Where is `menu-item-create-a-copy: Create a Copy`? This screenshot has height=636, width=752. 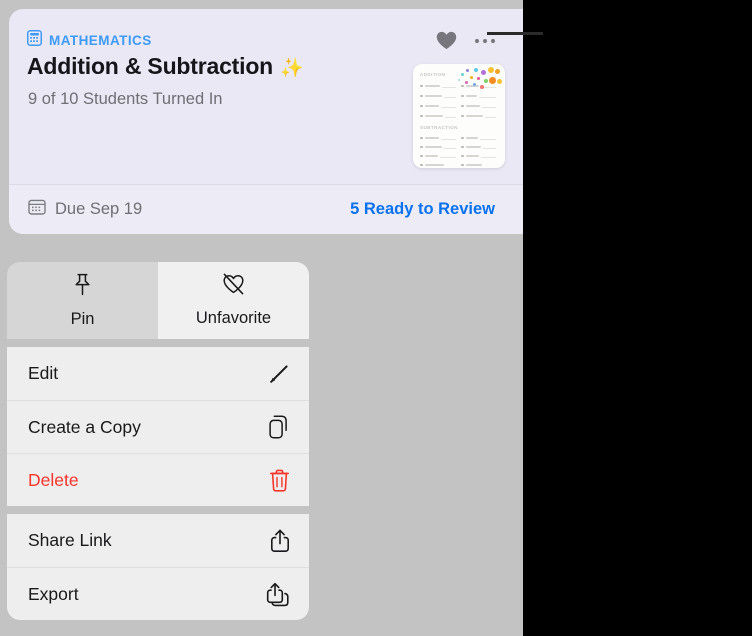 menu-item-create-a-copy: Create a Copy is located at coordinates (158, 426).